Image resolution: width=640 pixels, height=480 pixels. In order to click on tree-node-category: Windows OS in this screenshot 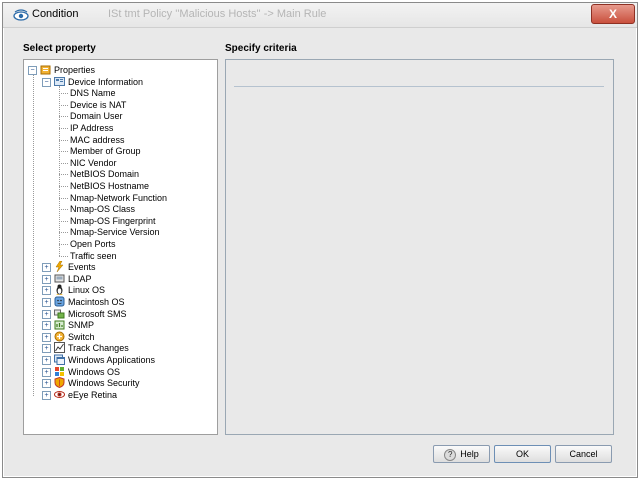, I will do `click(94, 372)`.